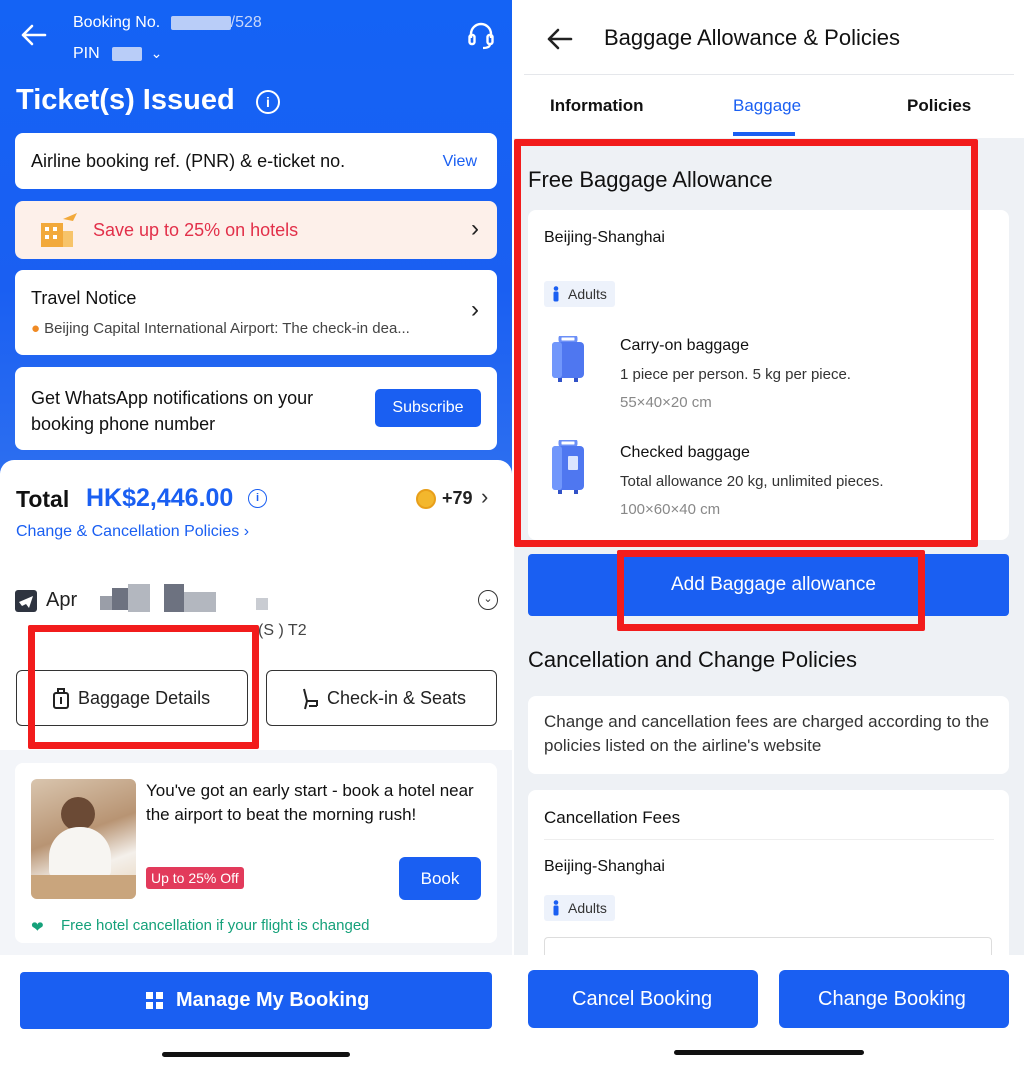 The image size is (1024, 1066). I want to click on cancel-booking-label: Cancel Booking, so click(642, 999).